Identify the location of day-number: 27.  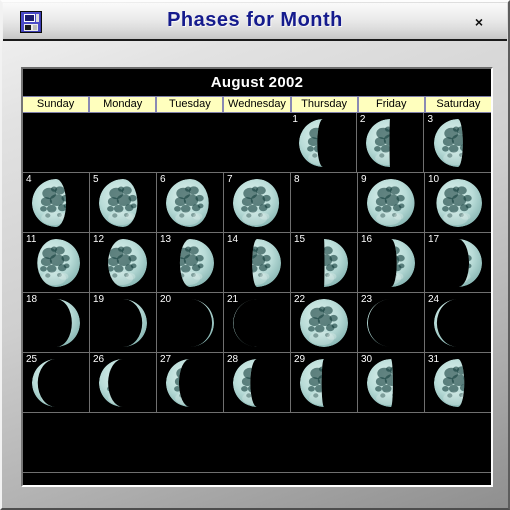
(166, 359).